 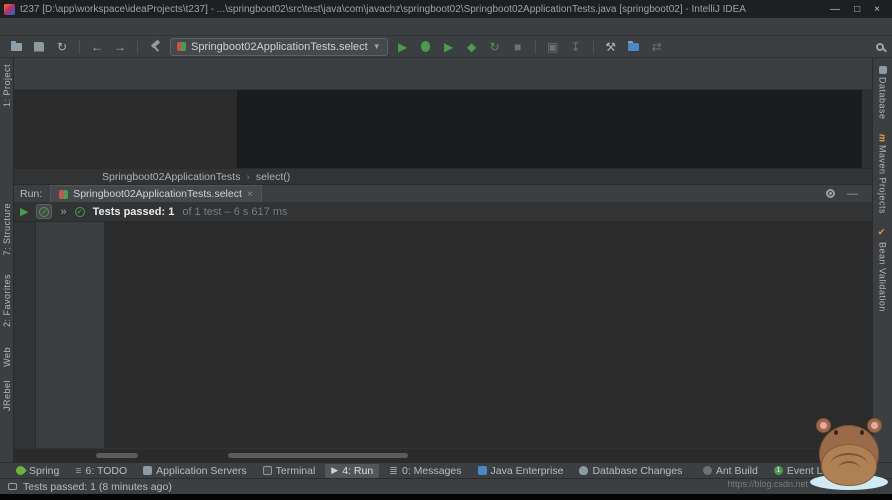 I want to click on close-icon: ×, so click(x=250, y=194).